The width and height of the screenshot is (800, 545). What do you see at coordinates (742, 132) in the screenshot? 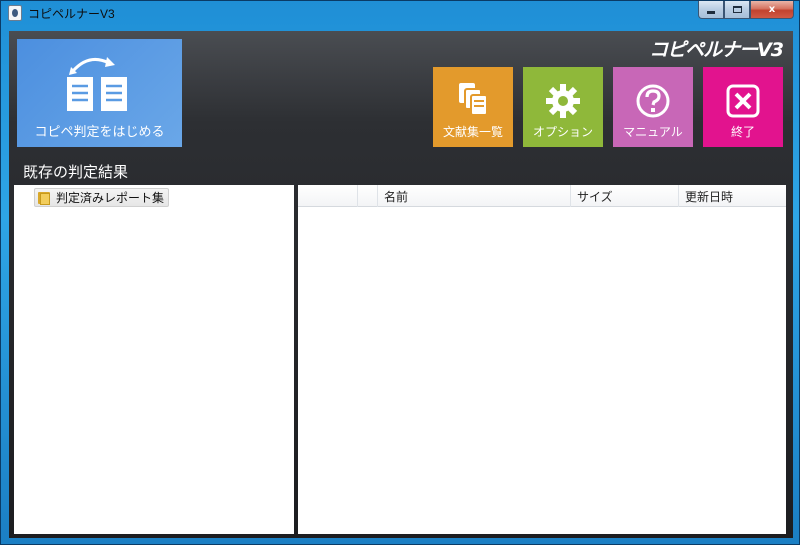
I see `exit-label: 終了` at bounding box center [742, 132].